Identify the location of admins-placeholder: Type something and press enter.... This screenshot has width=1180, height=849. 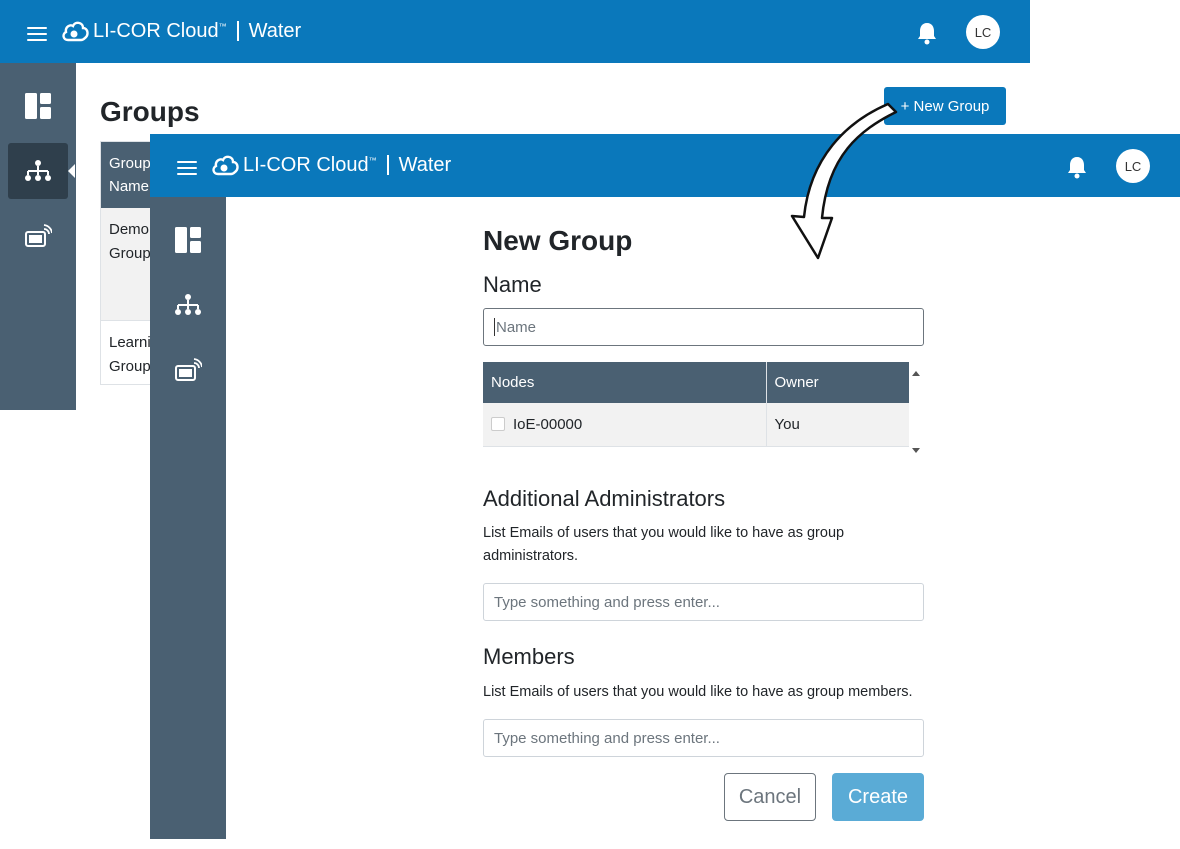
(607, 602).